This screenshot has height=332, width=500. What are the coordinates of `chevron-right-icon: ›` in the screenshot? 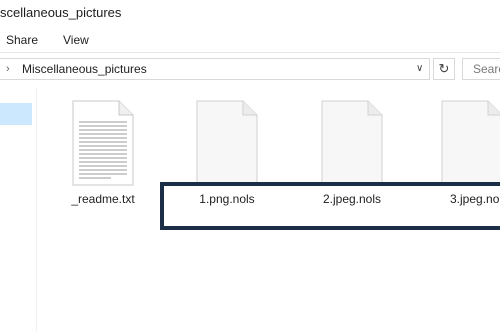 It's located at (8, 69).